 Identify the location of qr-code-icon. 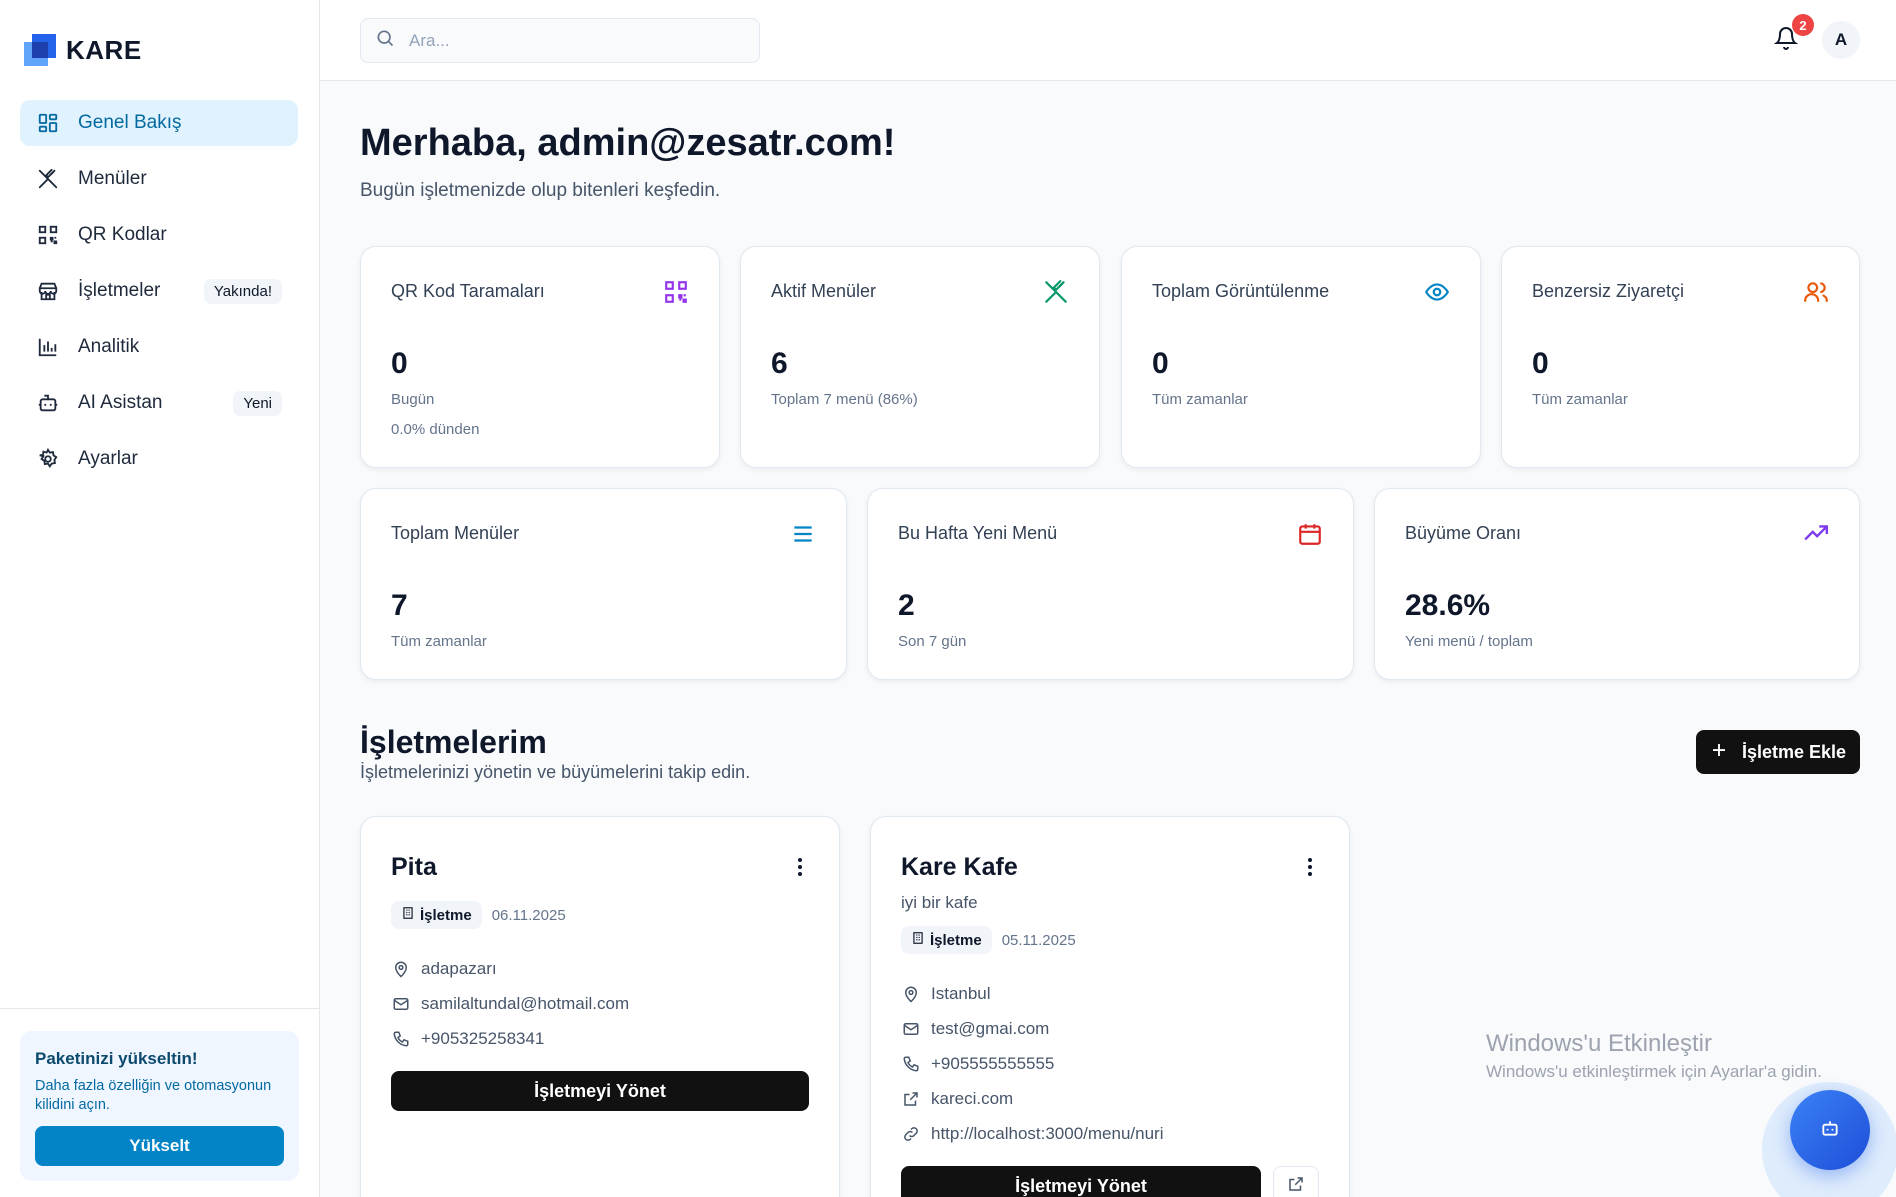
(676, 292).